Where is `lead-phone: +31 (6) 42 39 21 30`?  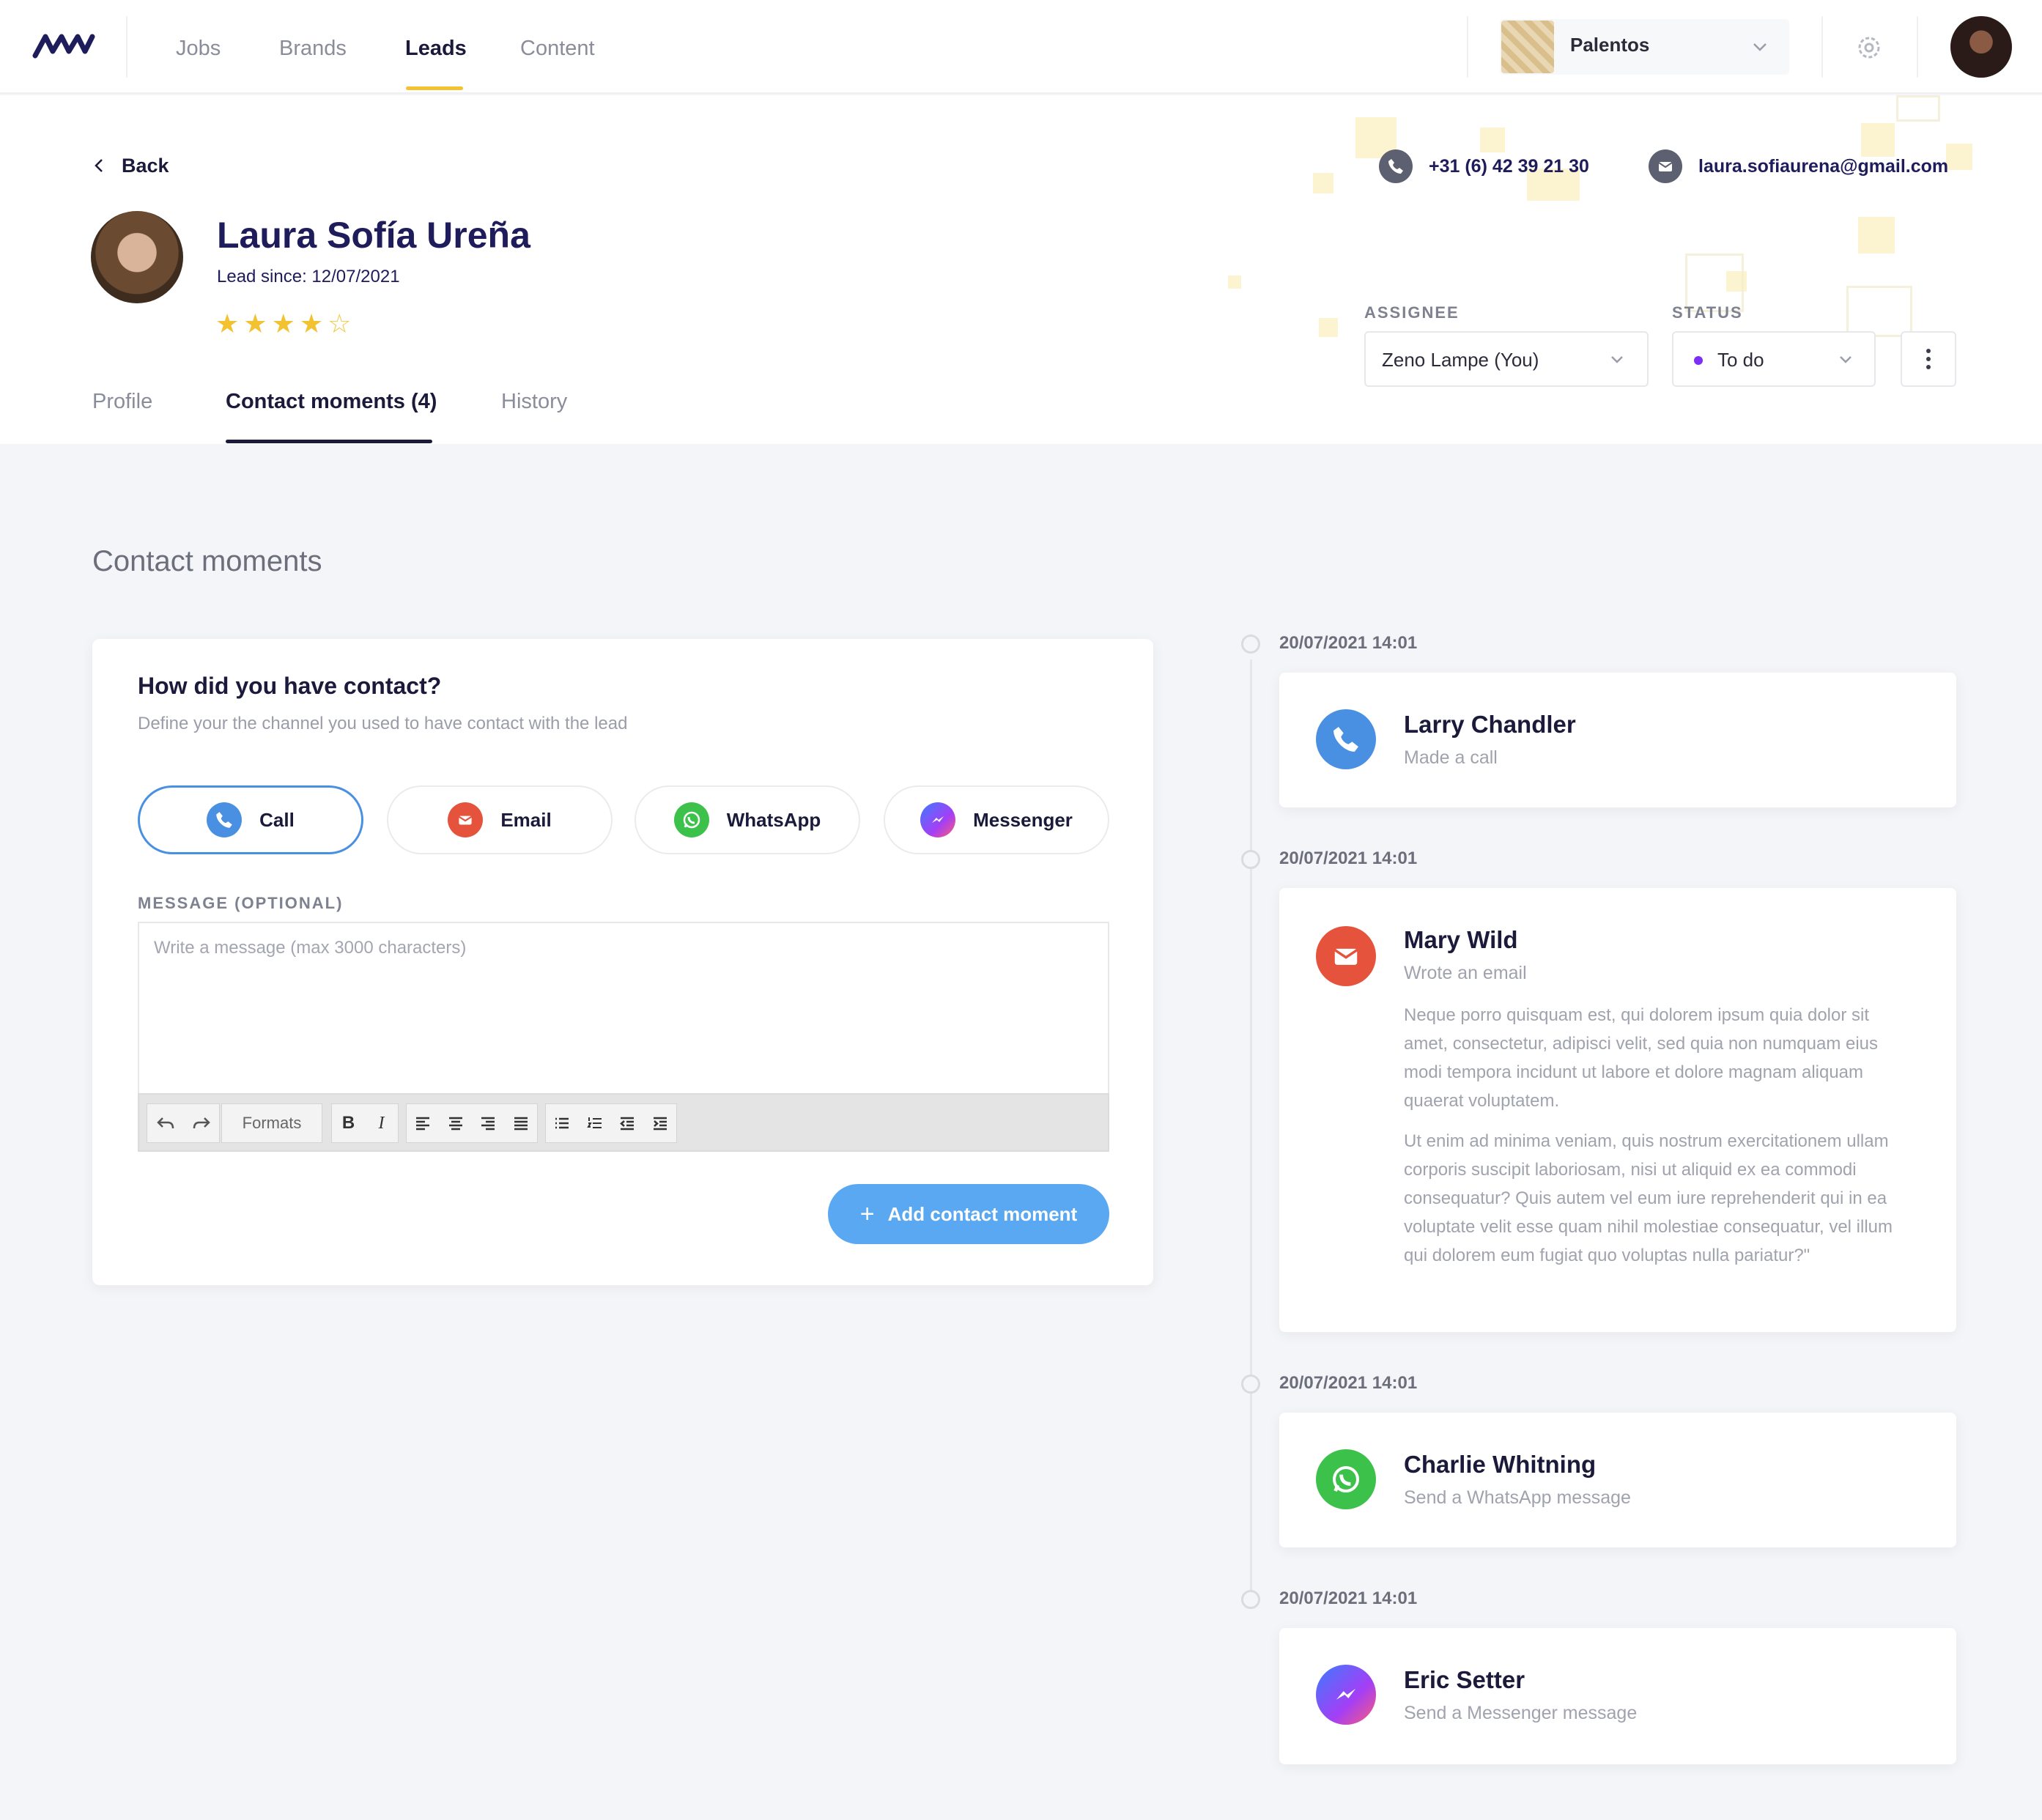
lead-phone: +31 (6) 42 39 21 30 is located at coordinates (1484, 166).